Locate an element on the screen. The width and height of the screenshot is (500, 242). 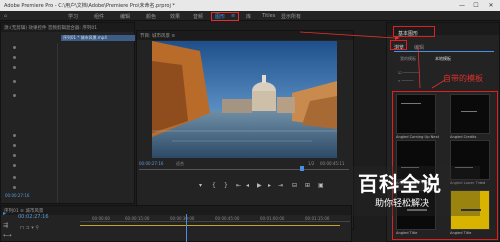
timeline-playhead is located at coordinates (186, 228).